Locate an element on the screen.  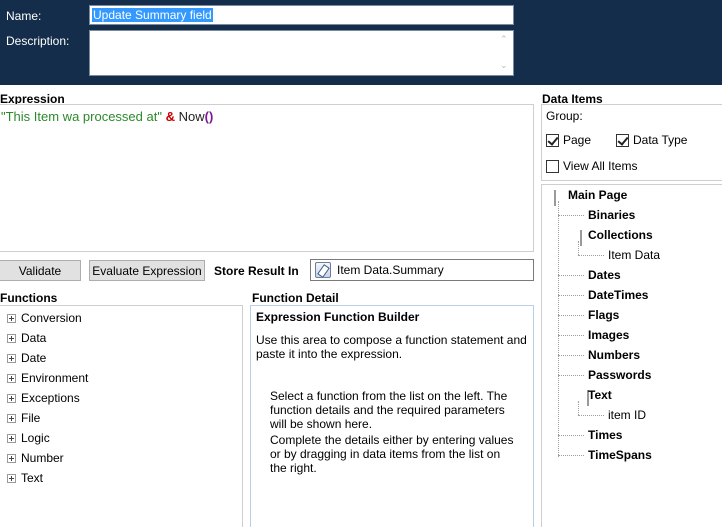
function-category: Exceptions is located at coordinates (43, 398).